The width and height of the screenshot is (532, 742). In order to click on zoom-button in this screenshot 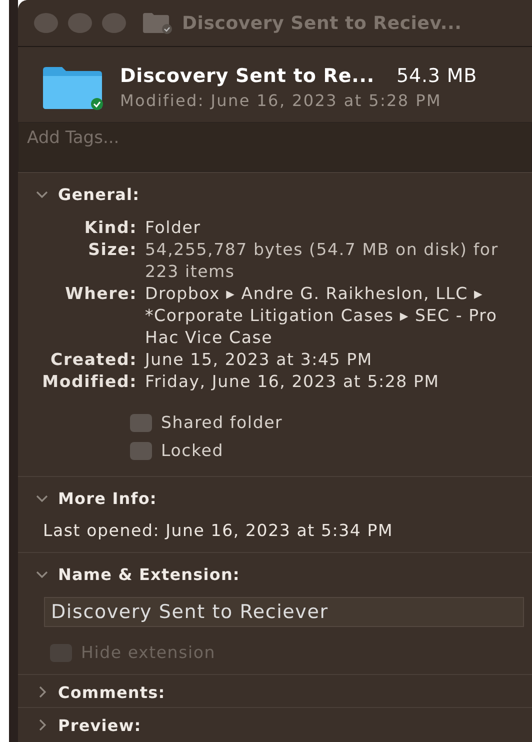, I will do `click(114, 23)`.